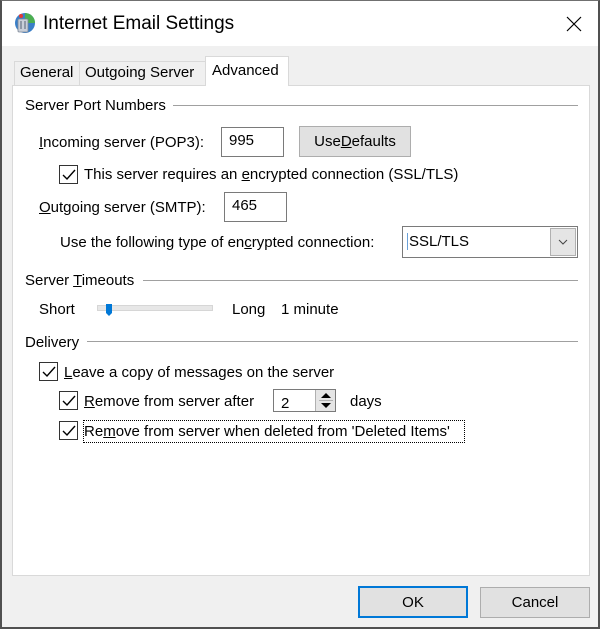  What do you see at coordinates (49, 280) in the screenshot?
I see `timeouts-heading-pre: Server` at bounding box center [49, 280].